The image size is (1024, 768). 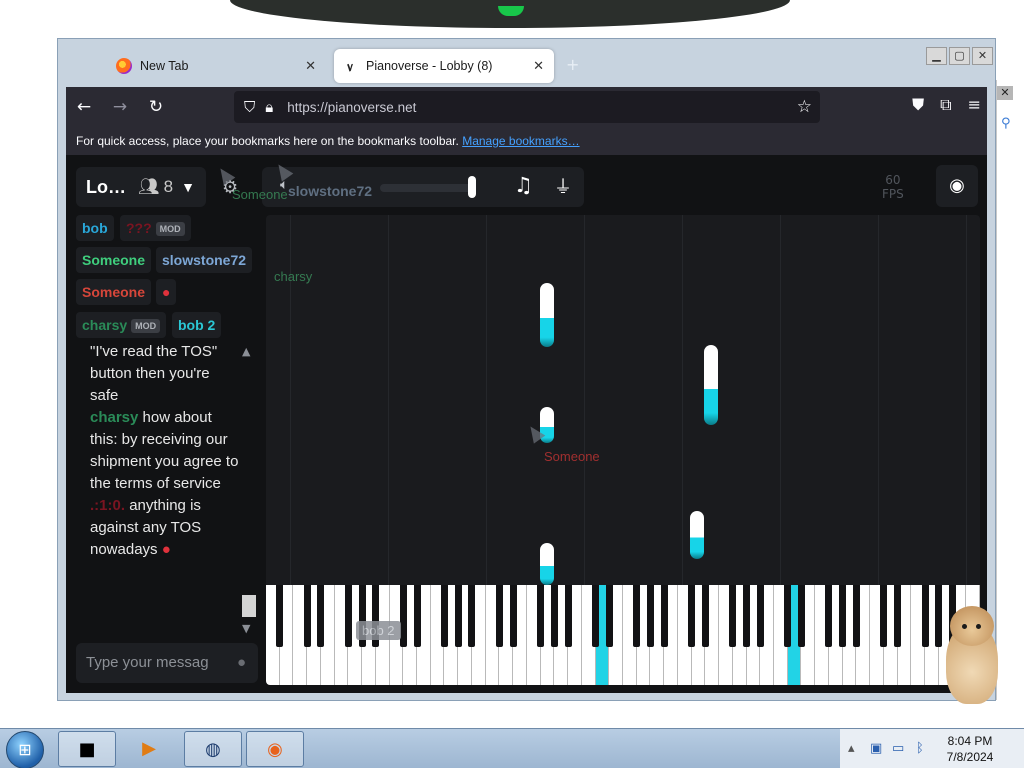 What do you see at coordinates (197, 325) in the screenshot?
I see `user-chip: bob 2` at bounding box center [197, 325].